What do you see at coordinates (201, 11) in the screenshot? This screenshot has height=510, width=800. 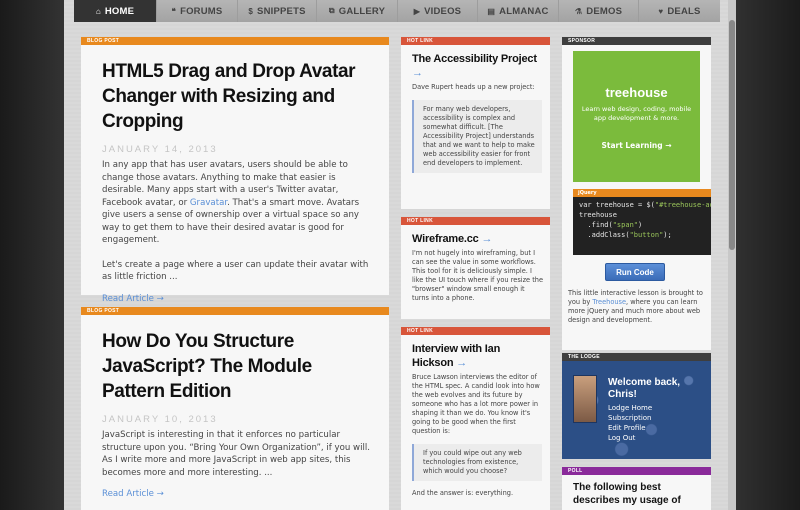 I see `nav-label: Forums` at bounding box center [201, 11].